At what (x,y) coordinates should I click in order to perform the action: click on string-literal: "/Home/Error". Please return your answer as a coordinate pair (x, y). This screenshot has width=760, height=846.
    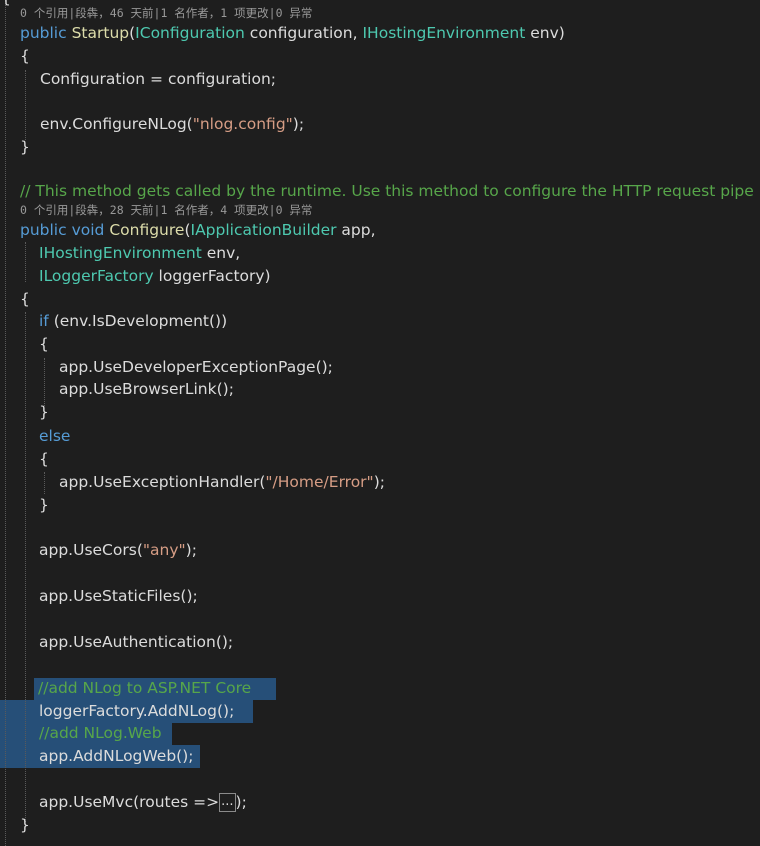
    Looking at the image, I should click on (319, 482).